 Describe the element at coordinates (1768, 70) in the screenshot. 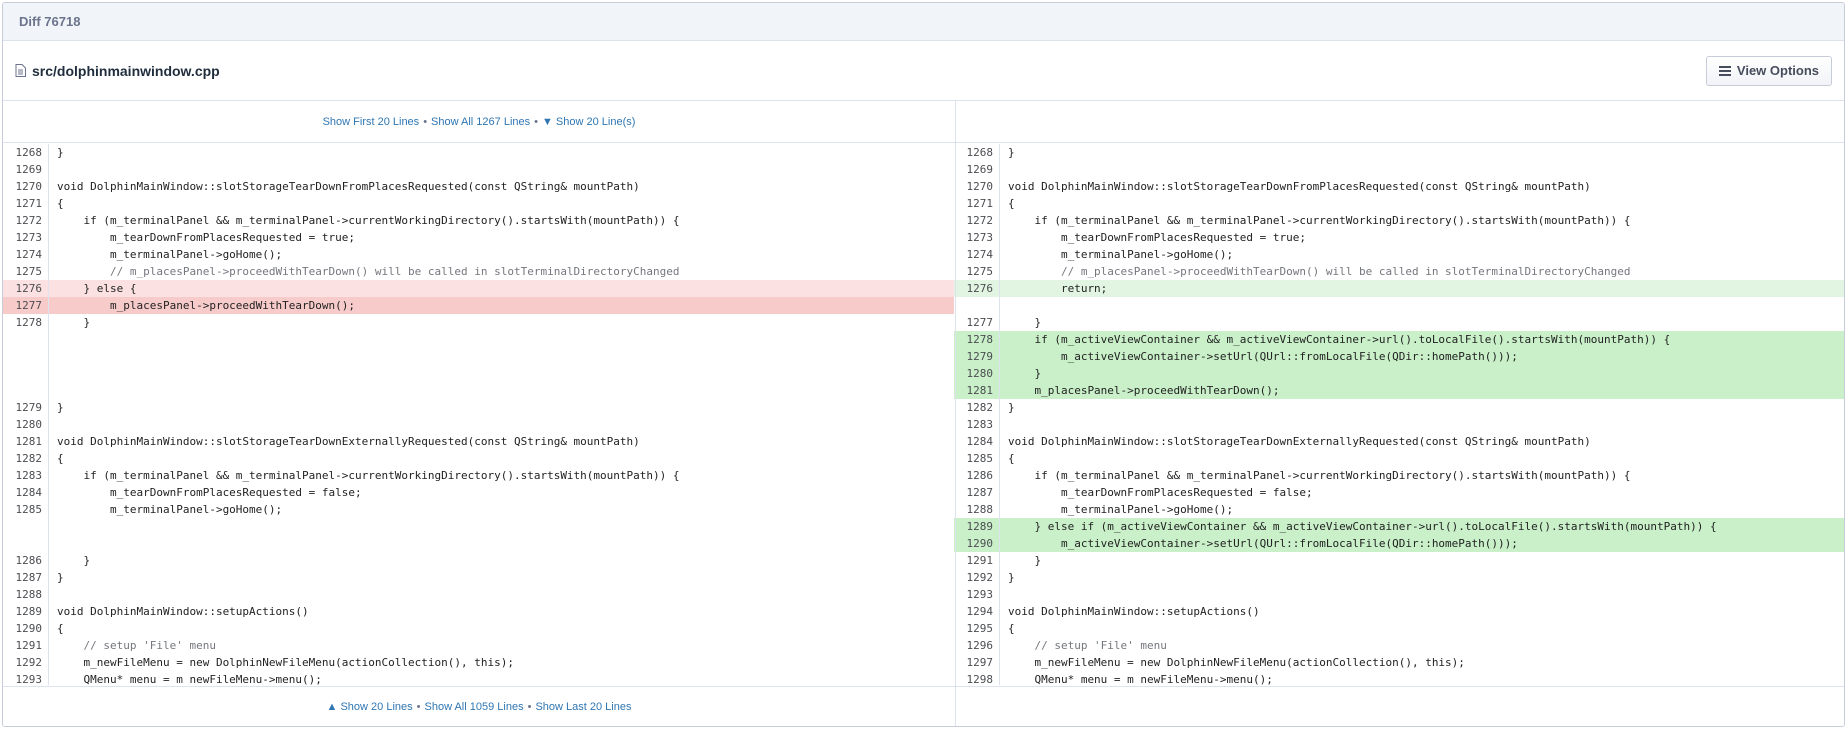

I see `view-options-button: View Options` at that location.